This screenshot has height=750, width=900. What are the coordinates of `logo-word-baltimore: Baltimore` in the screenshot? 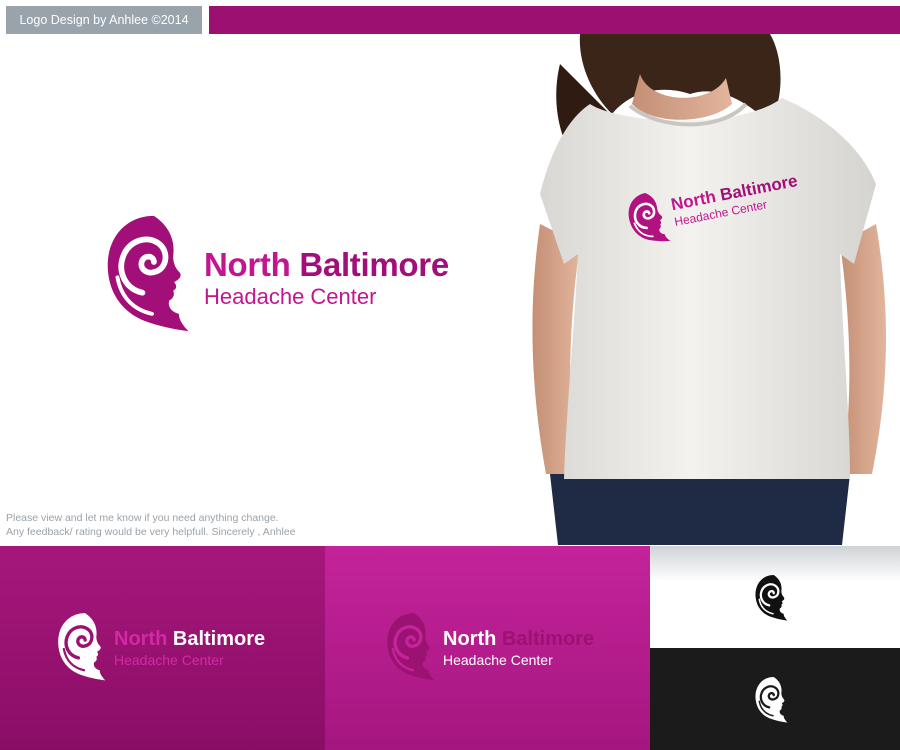 It's located at (374, 264).